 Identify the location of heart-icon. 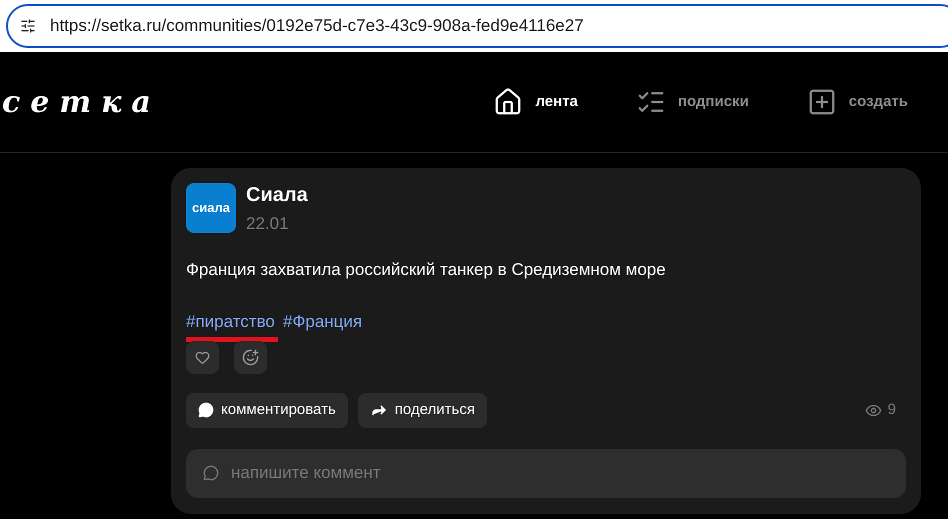
(202, 357).